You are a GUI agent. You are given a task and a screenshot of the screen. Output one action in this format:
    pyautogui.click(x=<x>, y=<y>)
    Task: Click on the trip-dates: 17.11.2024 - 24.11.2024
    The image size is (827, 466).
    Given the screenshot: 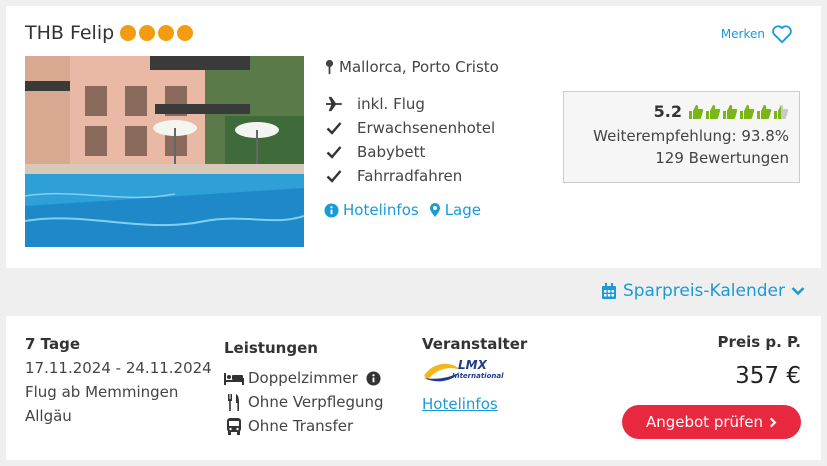 What is the action you would take?
    pyautogui.click(x=118, y=368)
    